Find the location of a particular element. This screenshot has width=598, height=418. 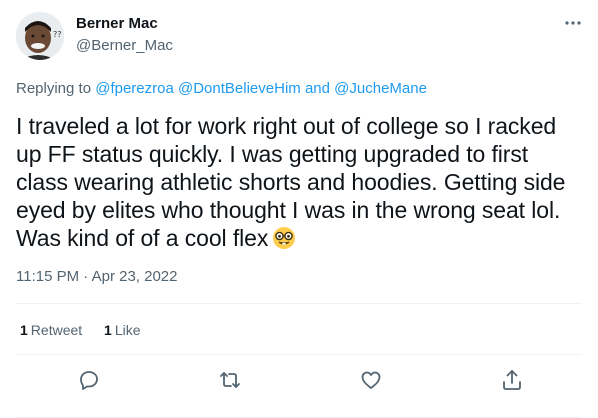

retweets-count: 1 is located at coordinates (24, 330).